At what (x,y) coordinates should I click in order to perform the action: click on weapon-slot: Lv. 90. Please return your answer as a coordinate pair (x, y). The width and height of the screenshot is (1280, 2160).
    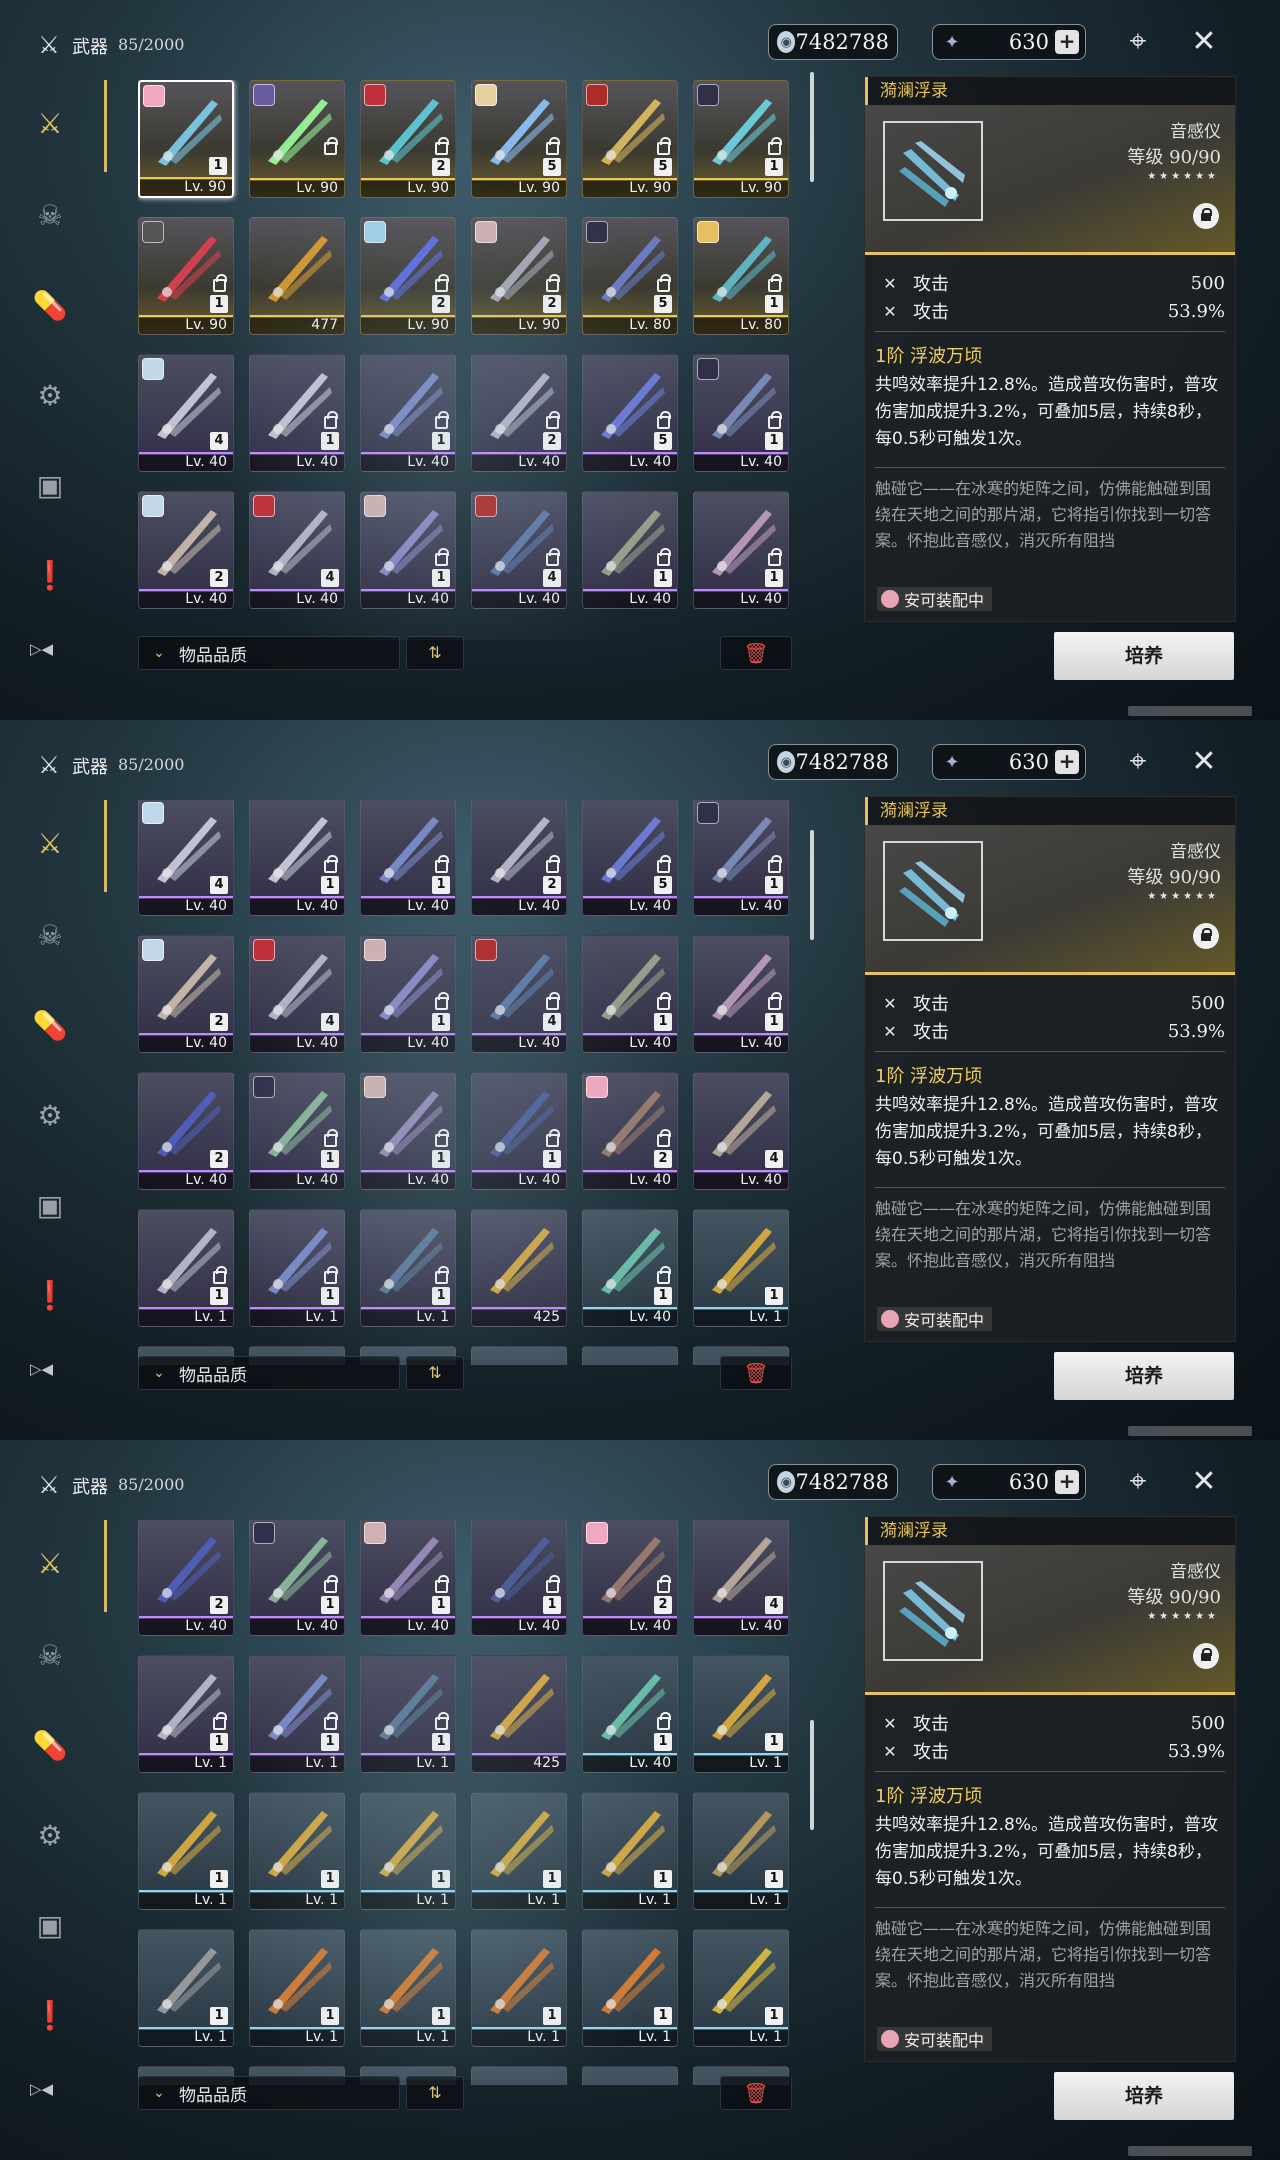
    Looking at the image, I should click on (297, 139).